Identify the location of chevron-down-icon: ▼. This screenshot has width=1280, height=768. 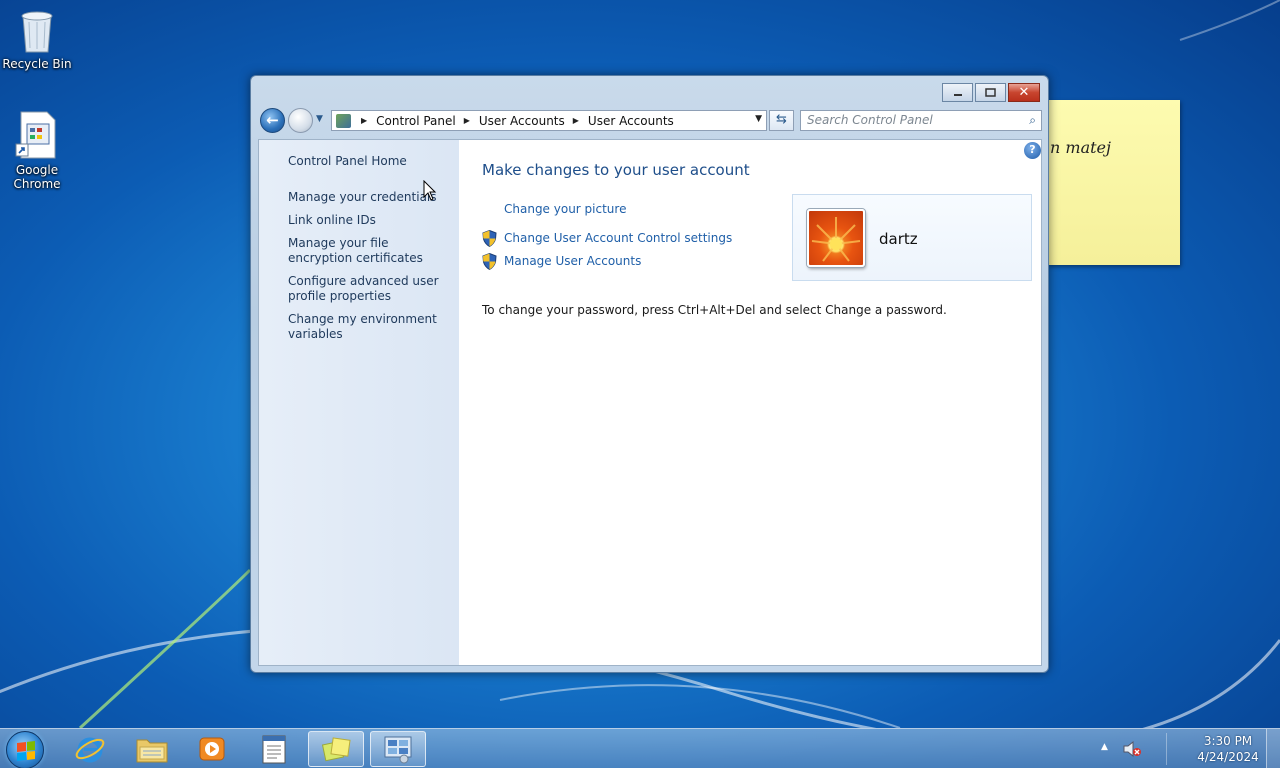
(319, 119).